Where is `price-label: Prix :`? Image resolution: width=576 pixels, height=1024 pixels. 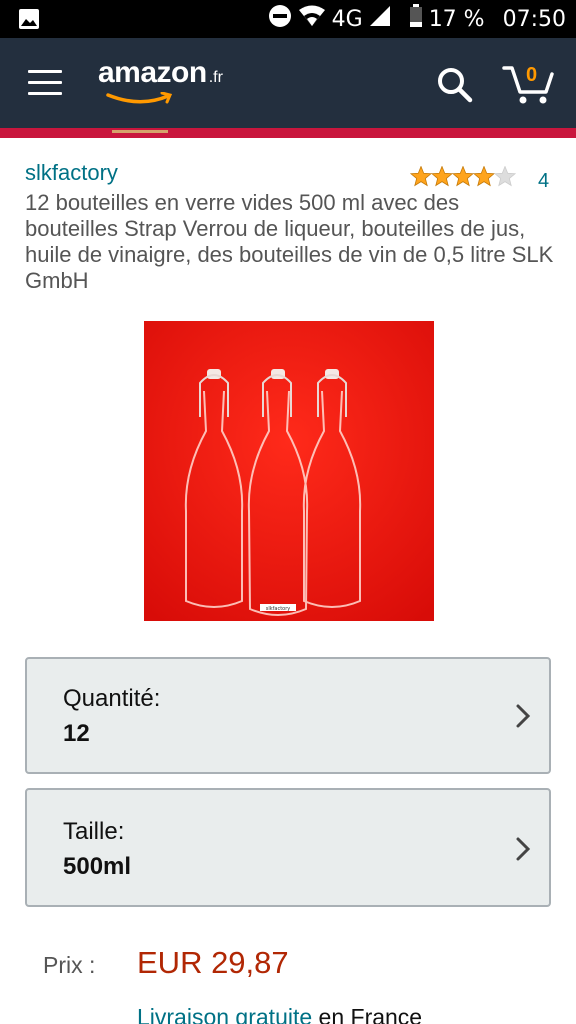
price-label: Prix : is located at coordinates (69, 965).